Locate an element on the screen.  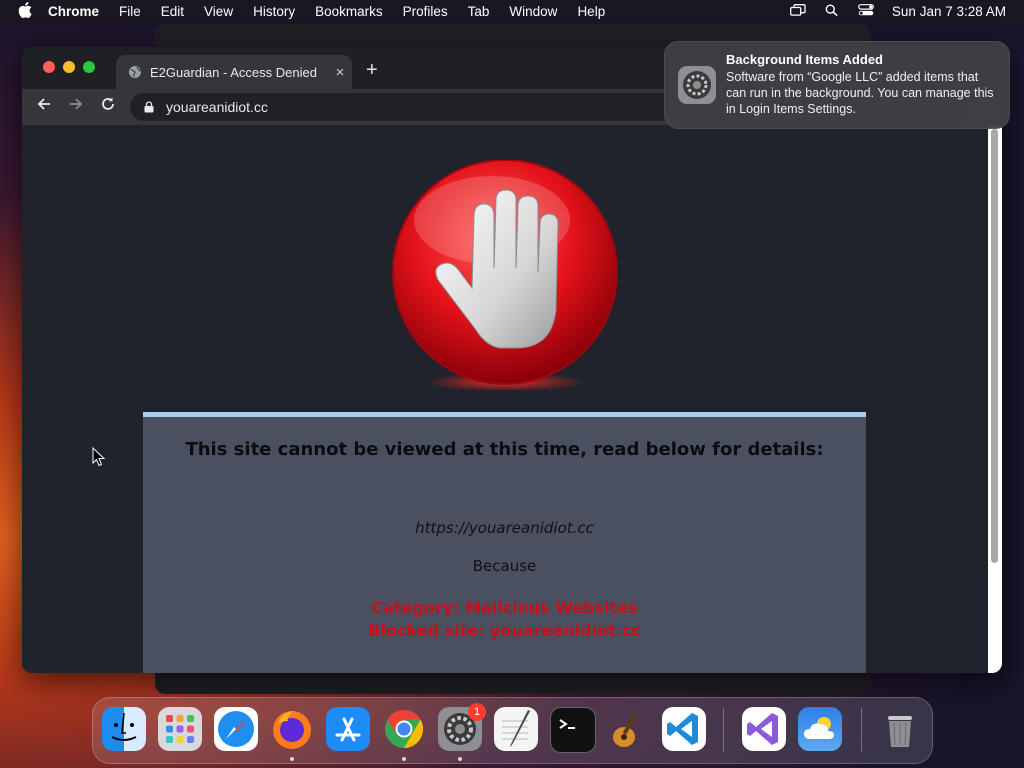
page-scrollbar is located at coordinates (995, 399).